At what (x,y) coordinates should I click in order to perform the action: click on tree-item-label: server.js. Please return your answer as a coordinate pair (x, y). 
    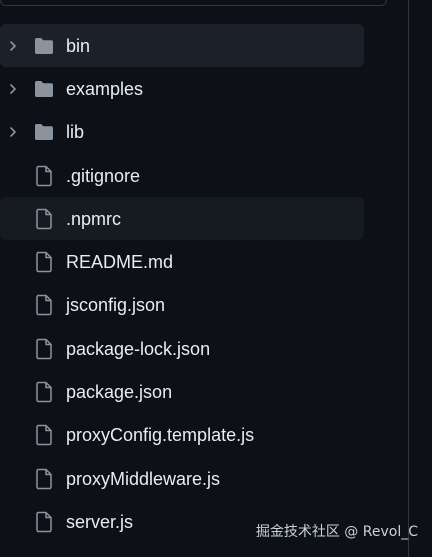
    Looking at the image, I should click on (100, 521).